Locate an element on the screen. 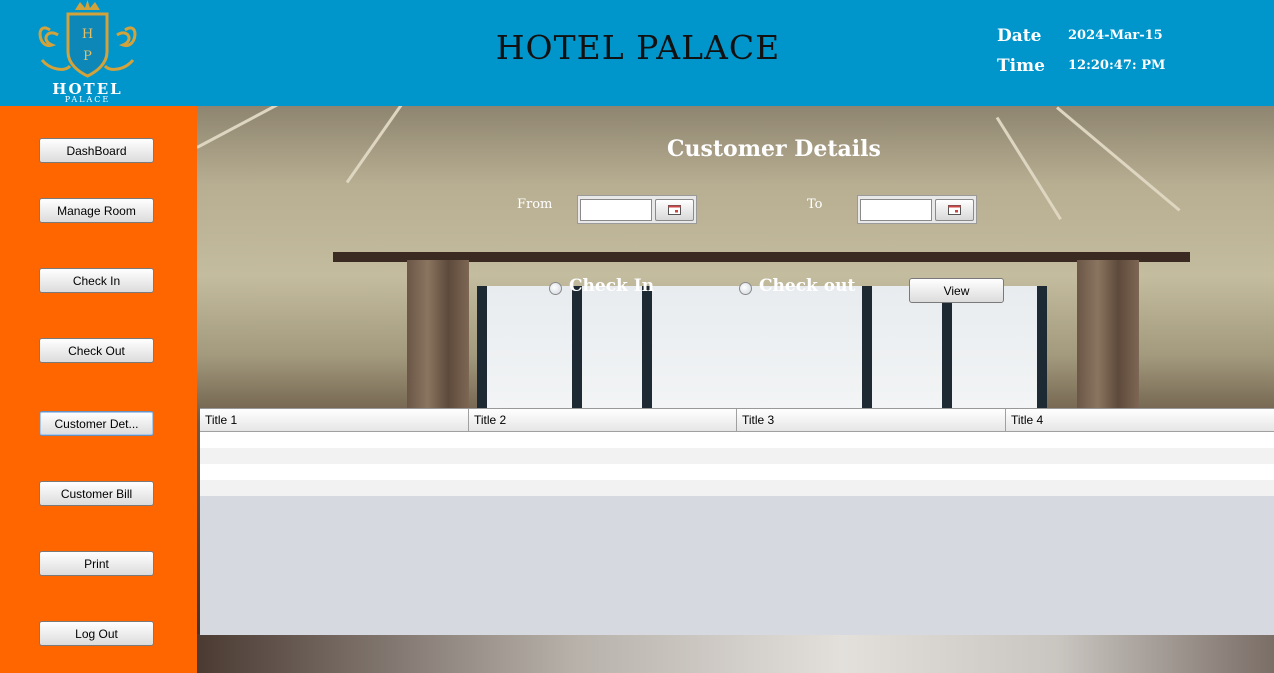 This screenshot has width=1274, height=673. column-header: Title 4 is located at coordinates (1140, 420).